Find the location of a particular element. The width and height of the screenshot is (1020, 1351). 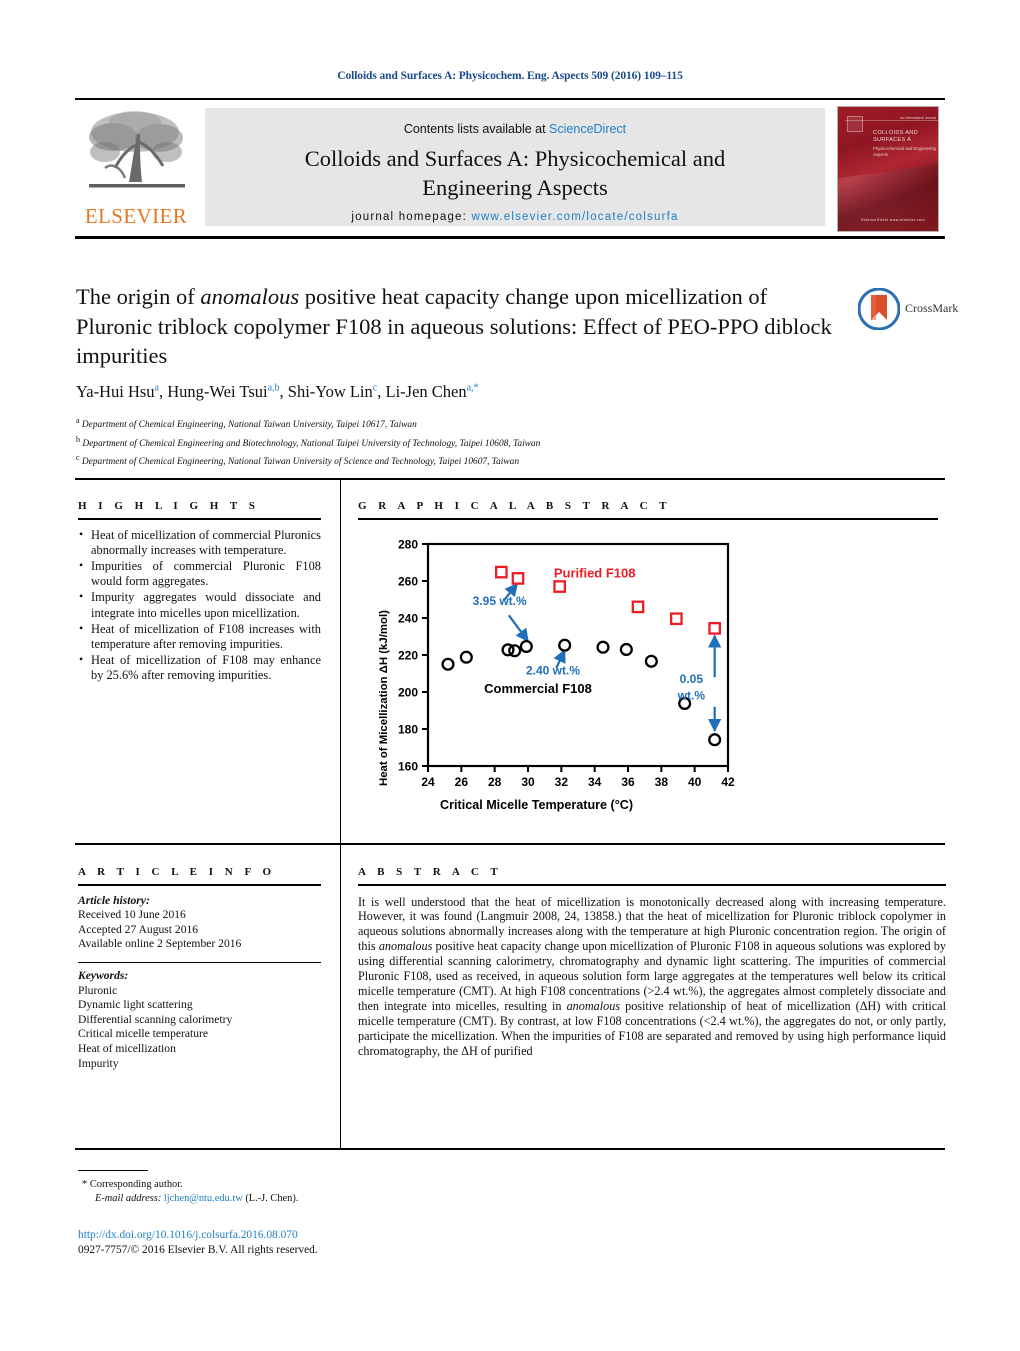

article-history-item: Accepted 27 August 2016 is located at coordinates (138, 929).